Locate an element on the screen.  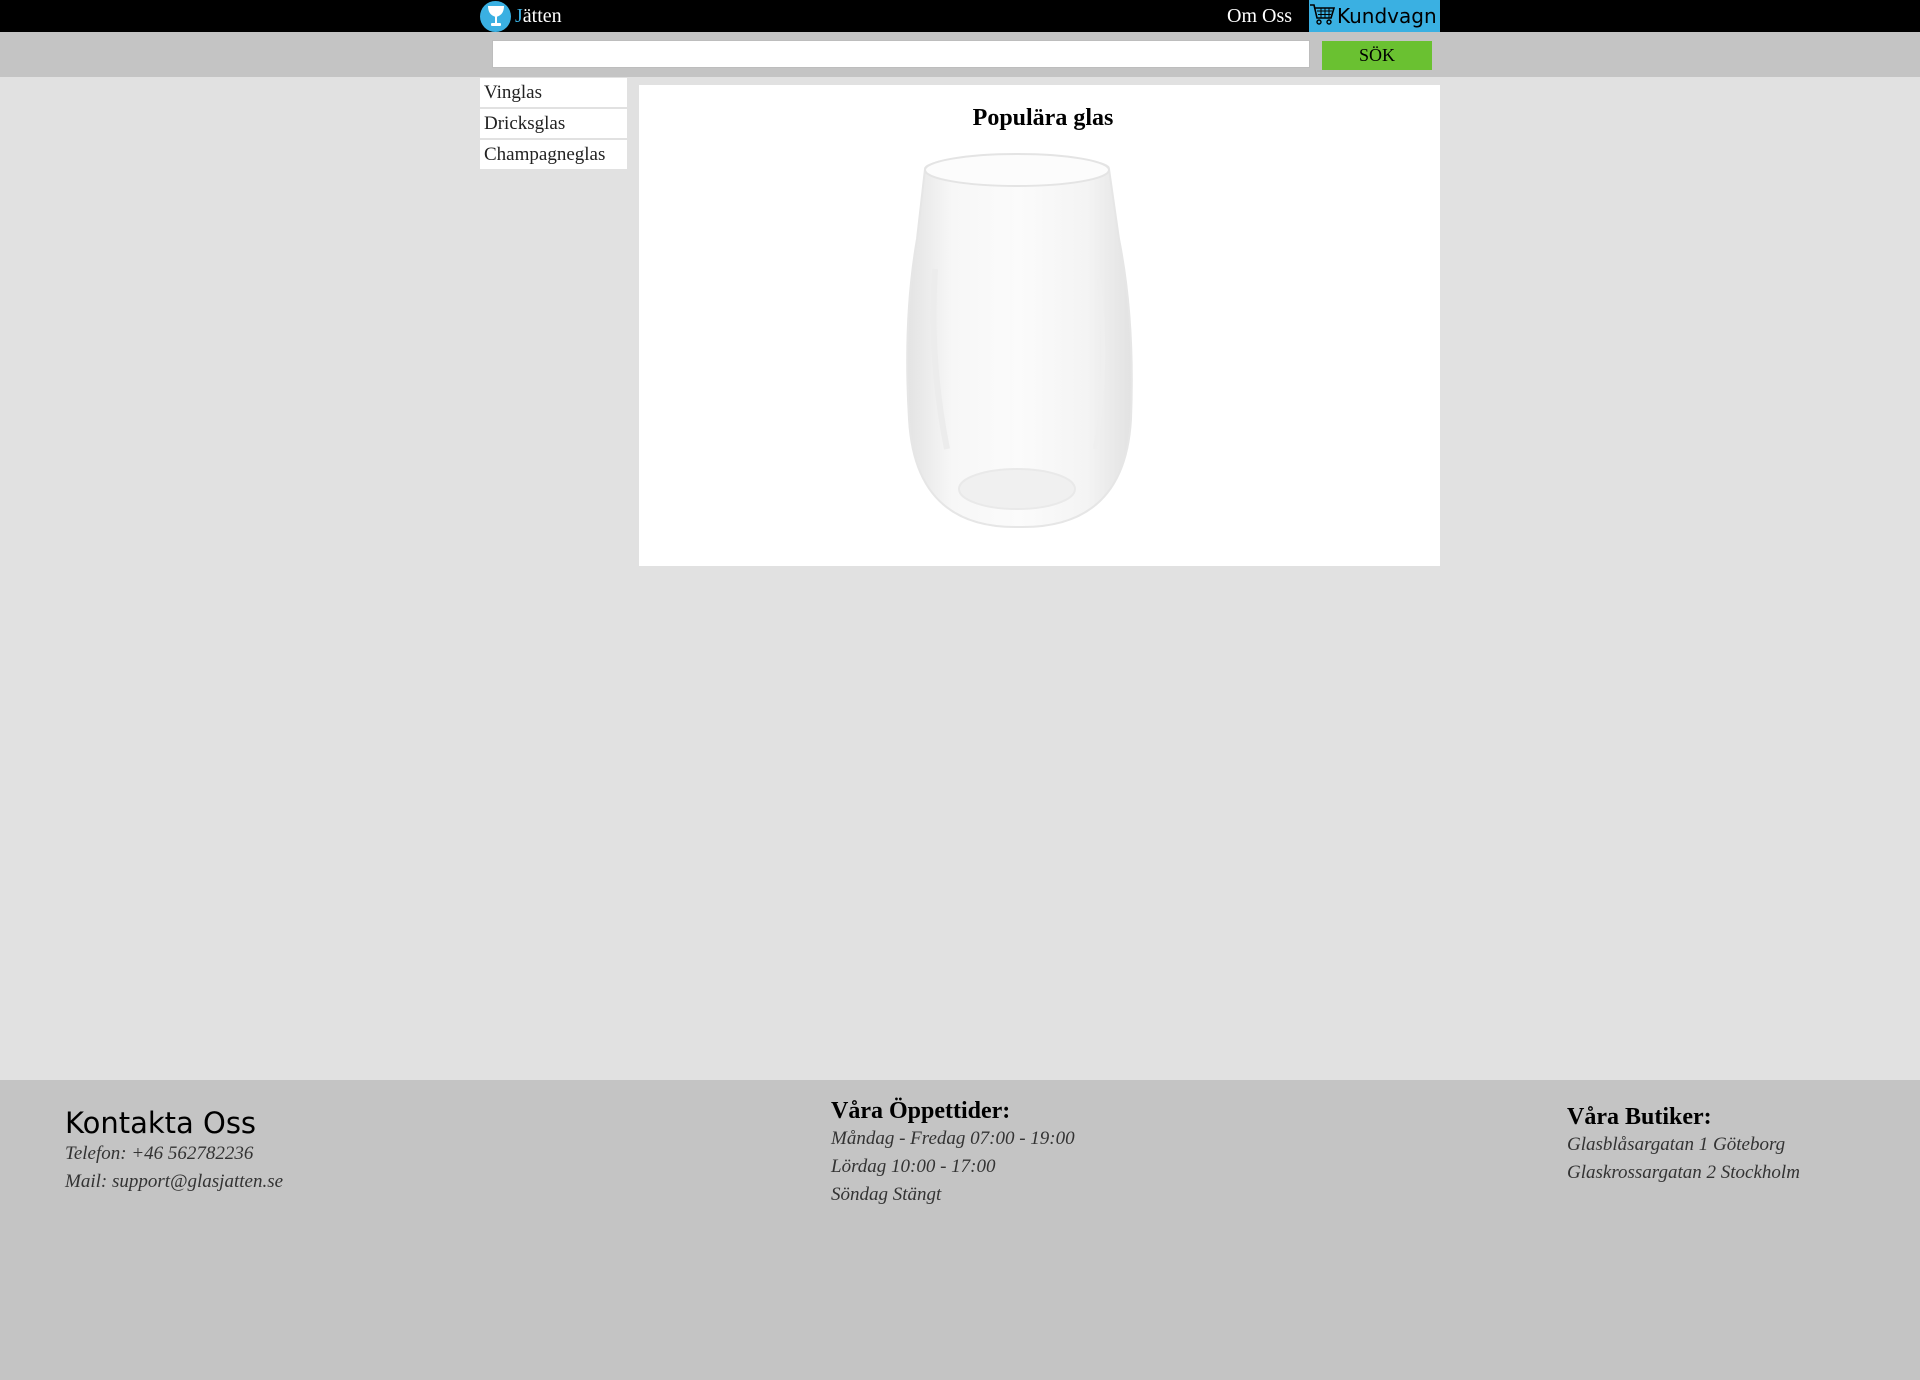
cart-label: Kundvagn is located at coordinates (1387, 16).